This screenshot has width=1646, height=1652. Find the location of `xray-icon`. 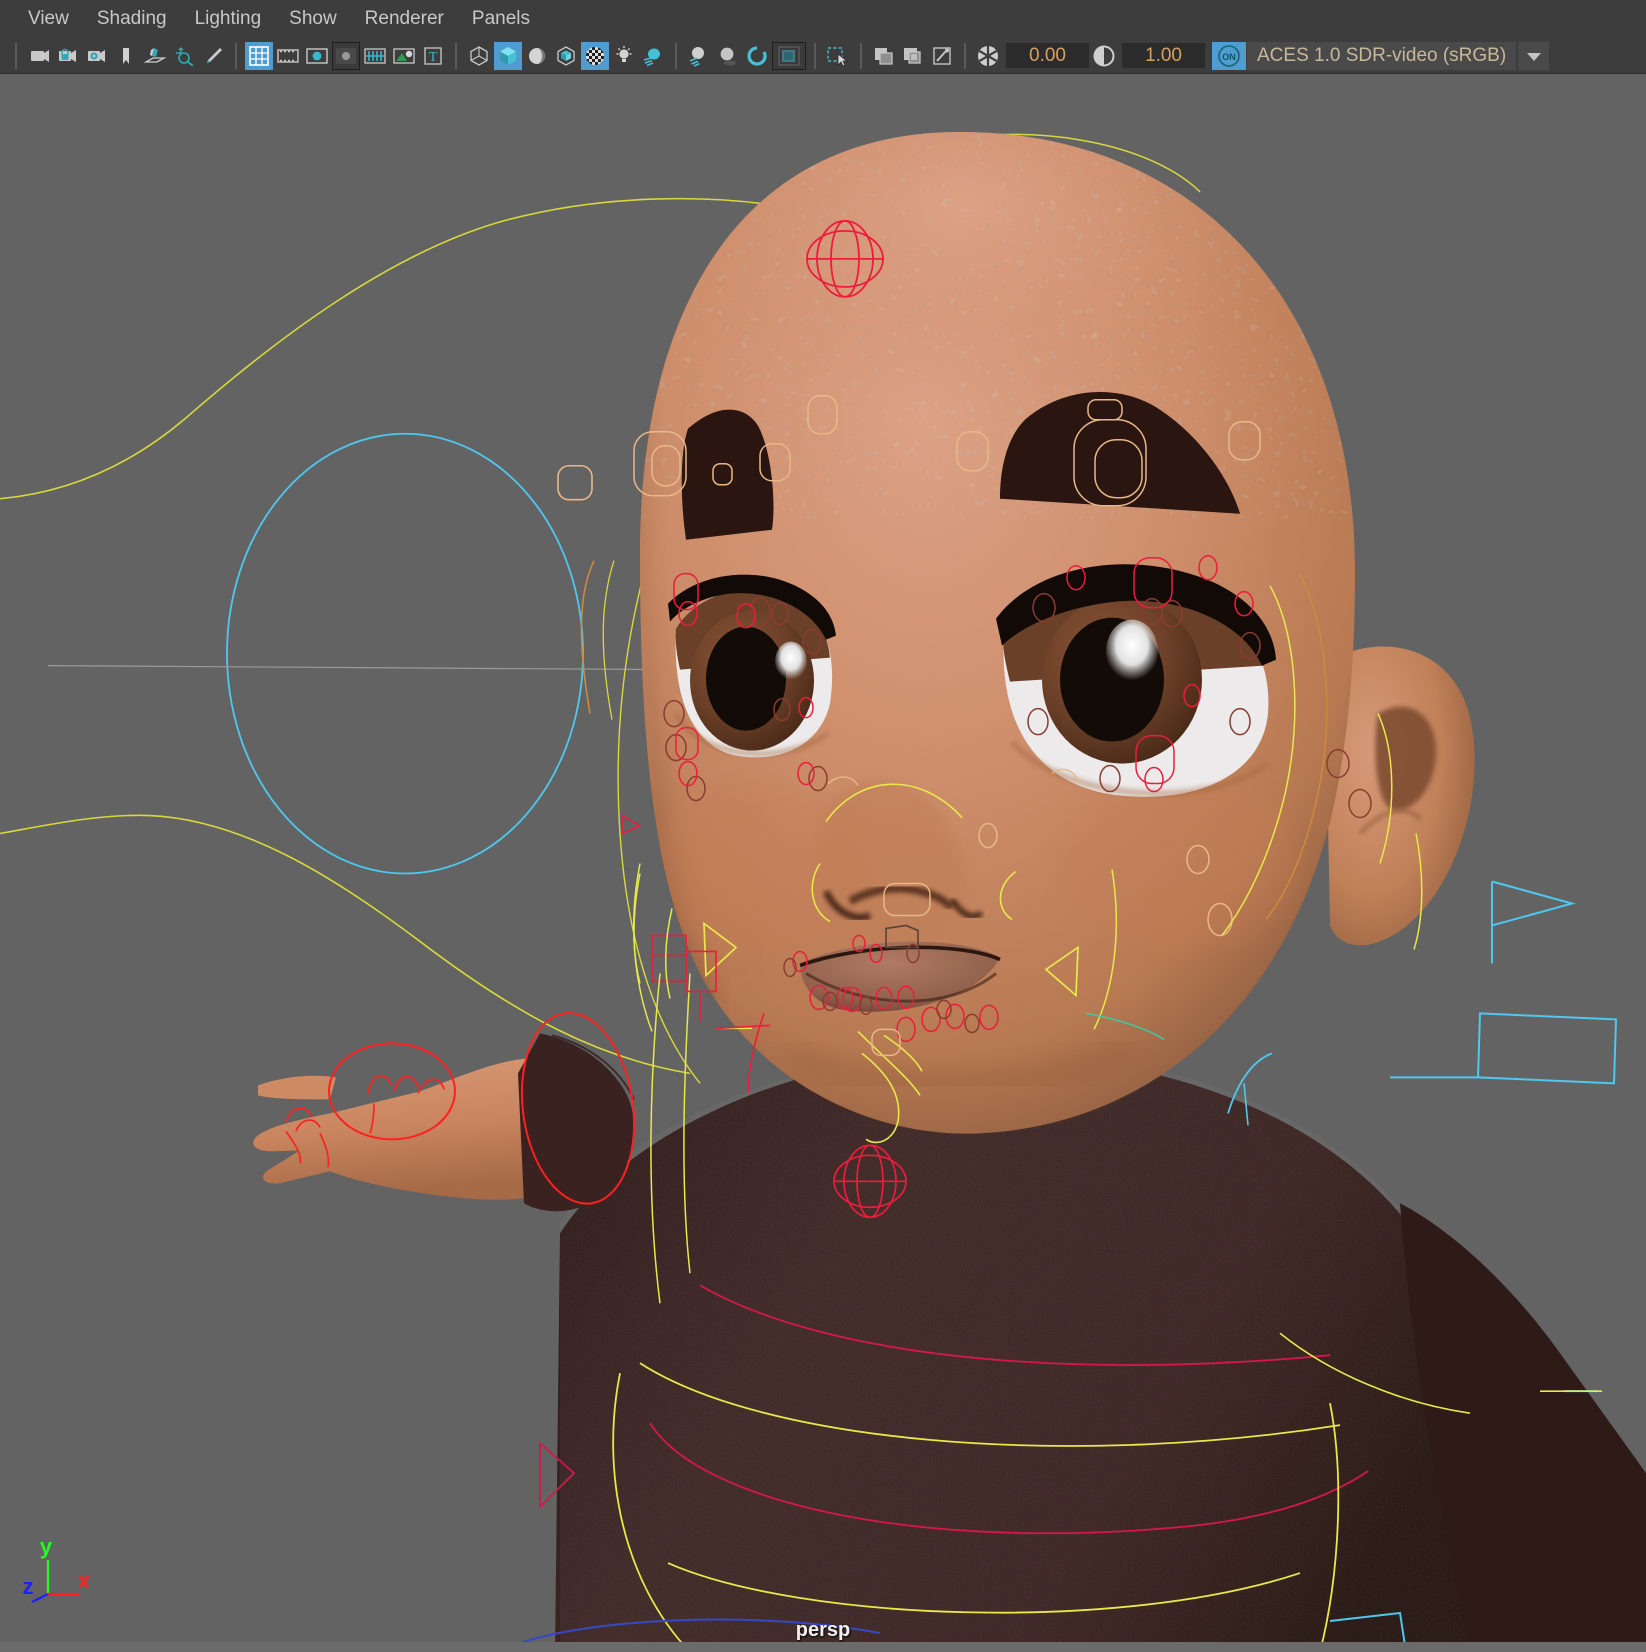

xray-icon is located at coordinates (884, 56).